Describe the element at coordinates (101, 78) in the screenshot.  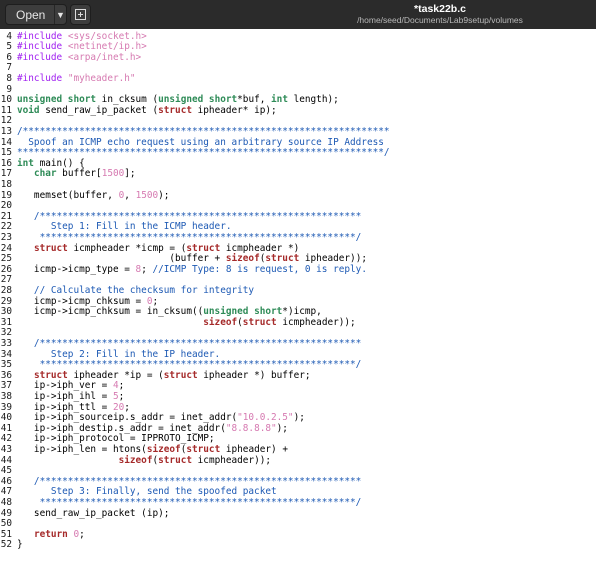
I see `token-st: "myheader.h"` at that location.